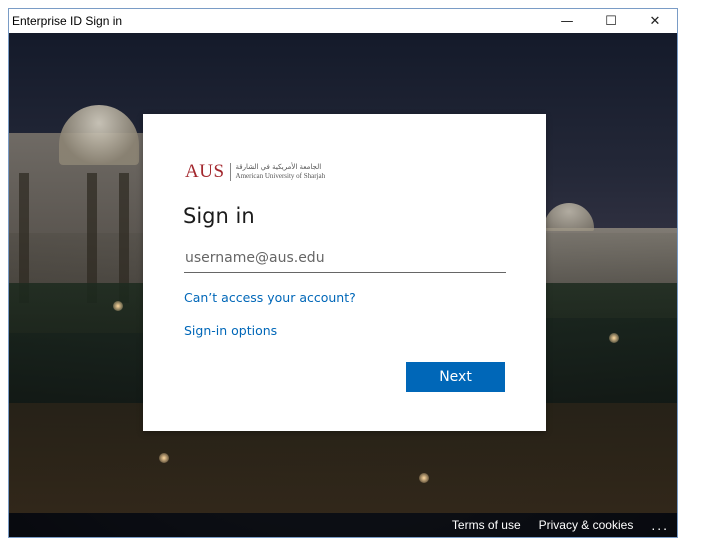 The width and height of the screenshot is (701, 552). Describe the element at coordinates (567, 21) in the screenshot. I see `minimize-button: —` at that location.